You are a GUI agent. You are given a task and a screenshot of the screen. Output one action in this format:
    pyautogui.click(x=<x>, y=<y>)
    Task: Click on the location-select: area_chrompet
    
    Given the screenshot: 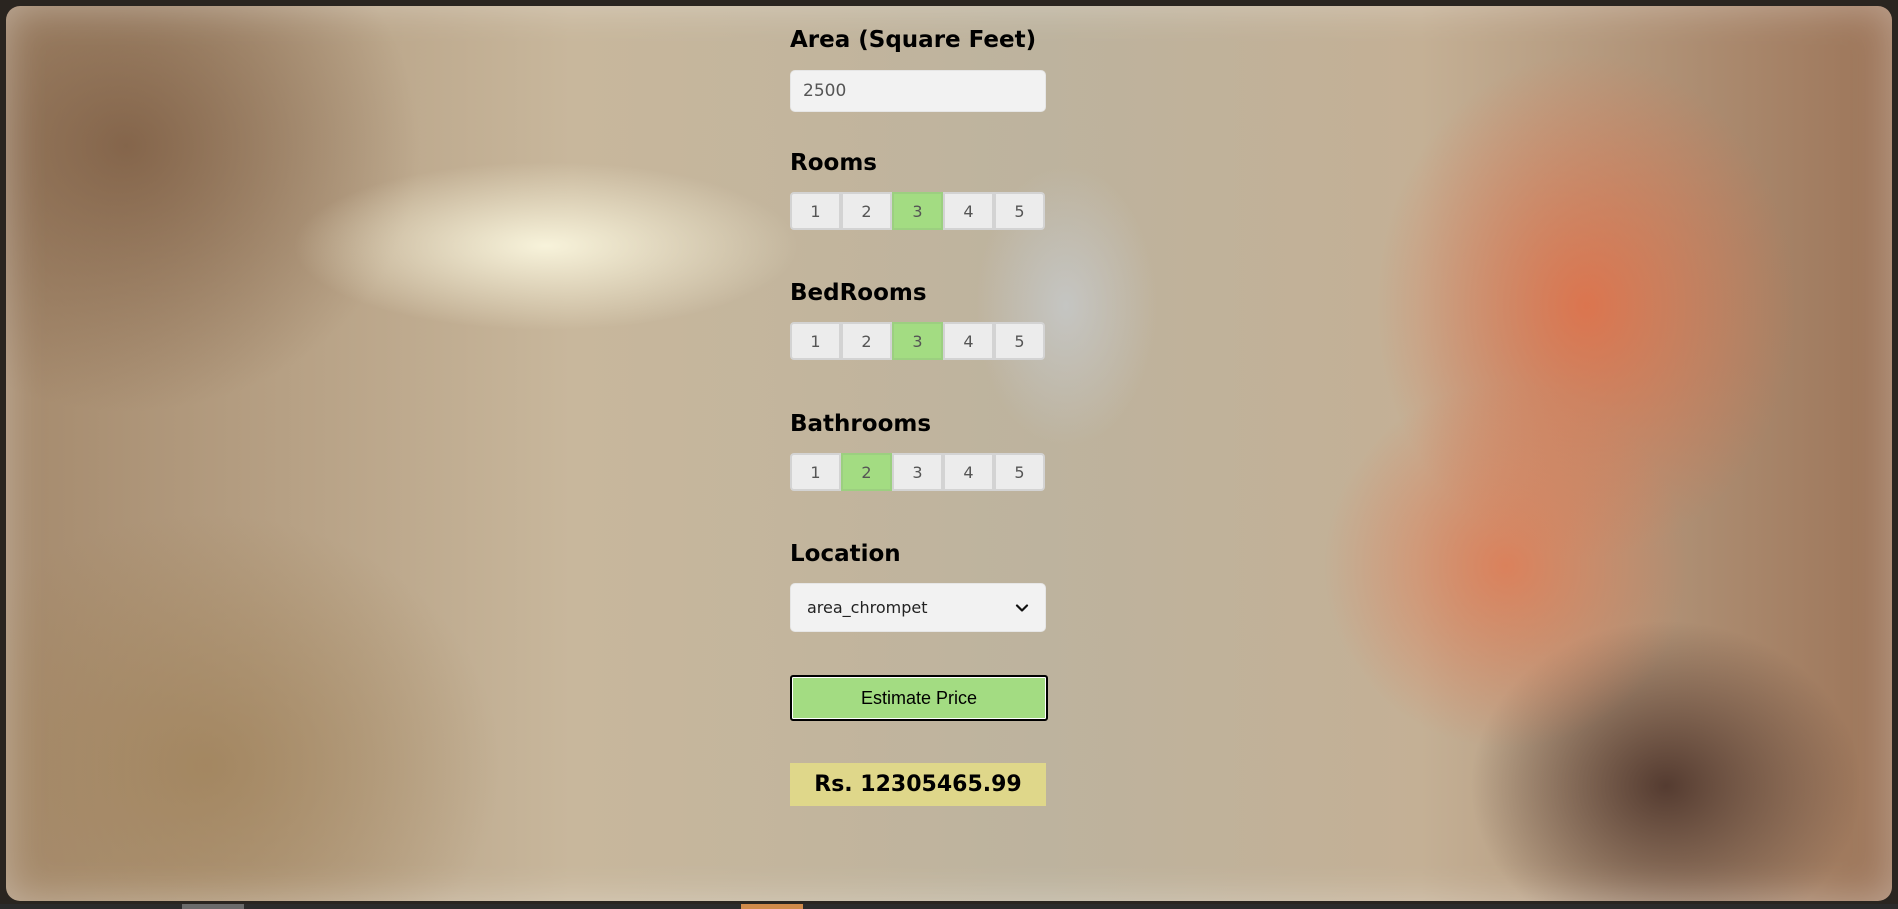 What is the action you would take?
    pyautogui.click(x=918, y=607)
    